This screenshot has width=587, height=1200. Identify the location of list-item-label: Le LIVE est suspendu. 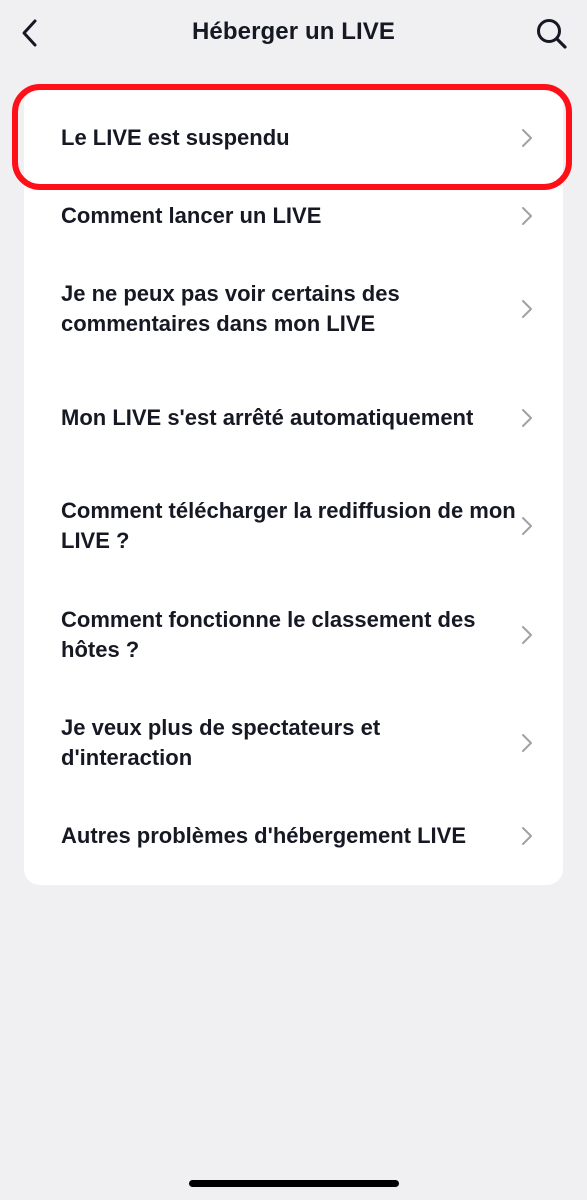
(175, 137).